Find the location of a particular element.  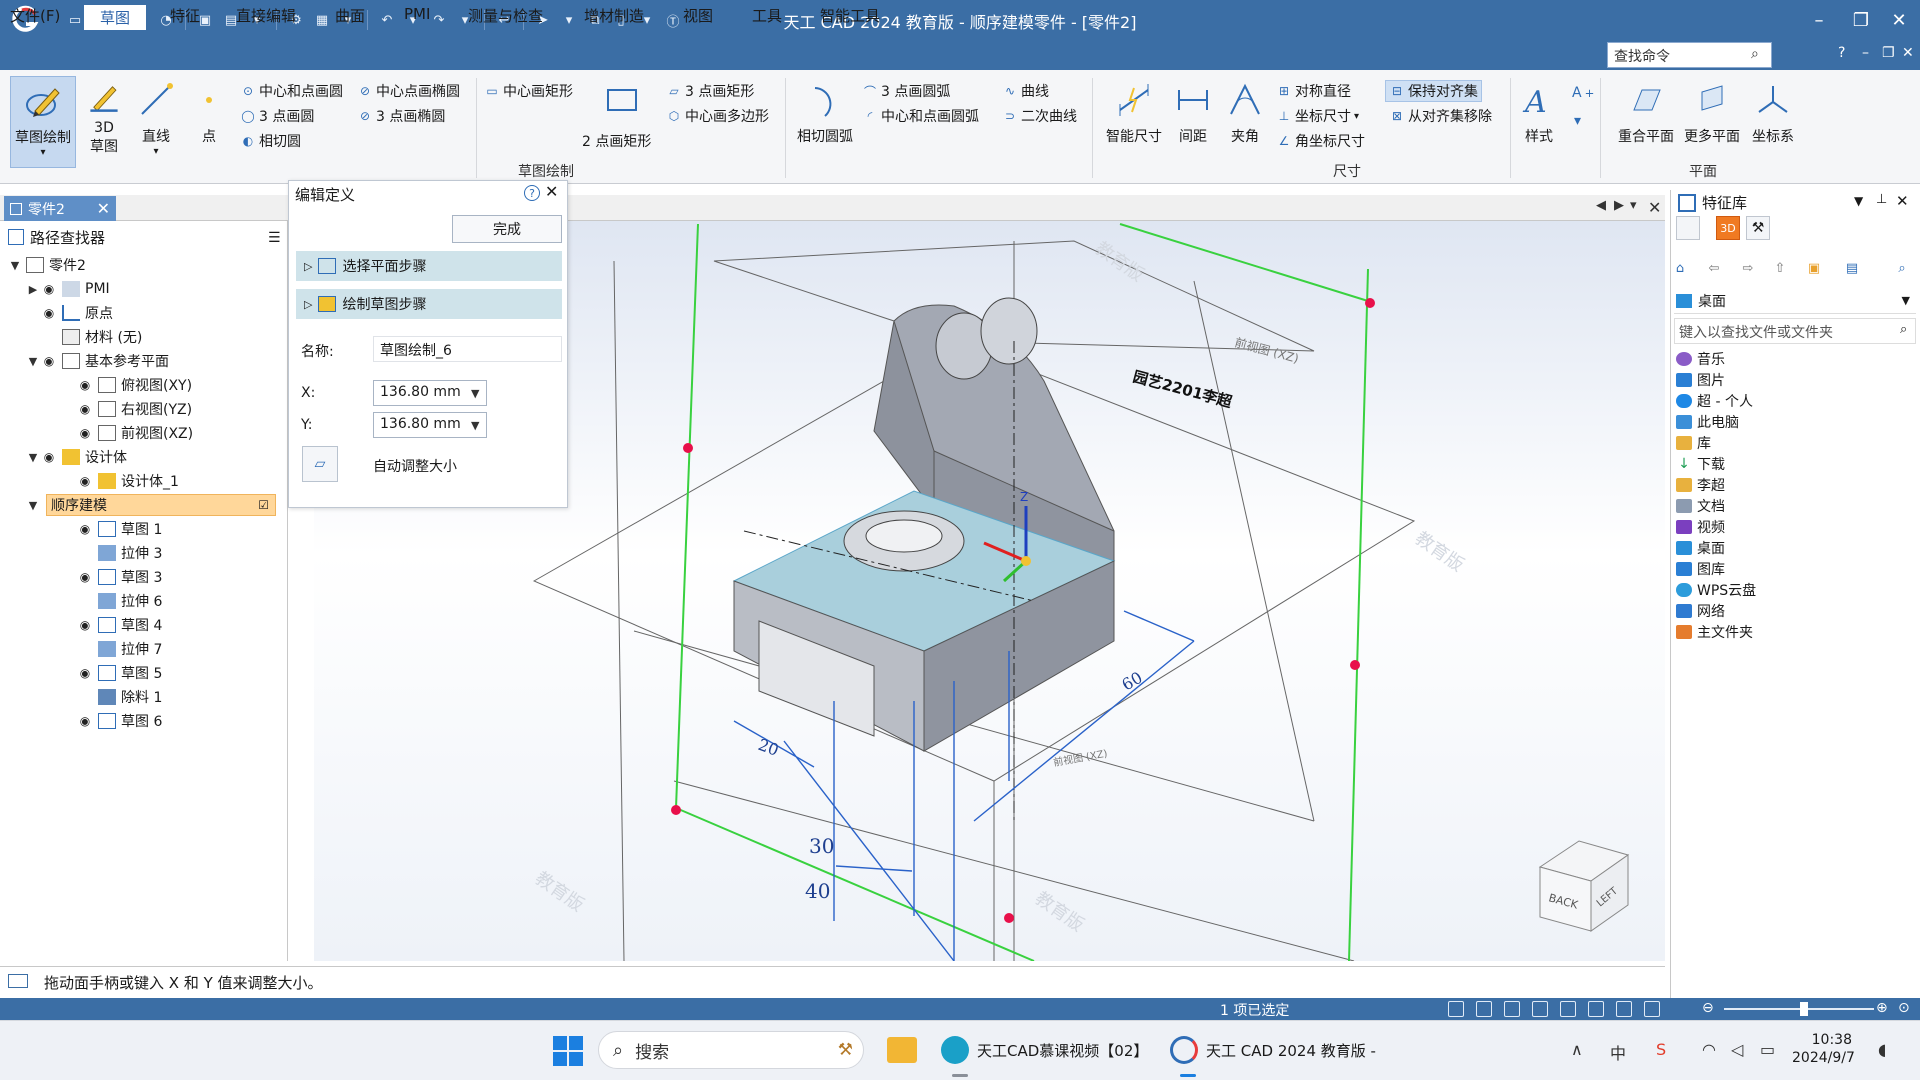

list-item: WPS云盘 is located at coordinates (1716, 590).